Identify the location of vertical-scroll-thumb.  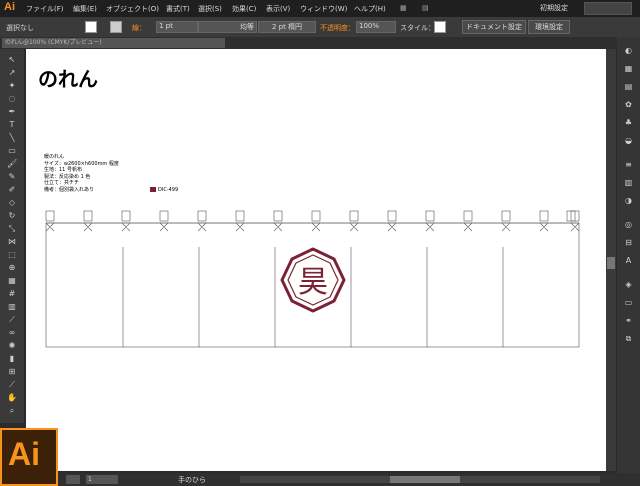
(611, 263).